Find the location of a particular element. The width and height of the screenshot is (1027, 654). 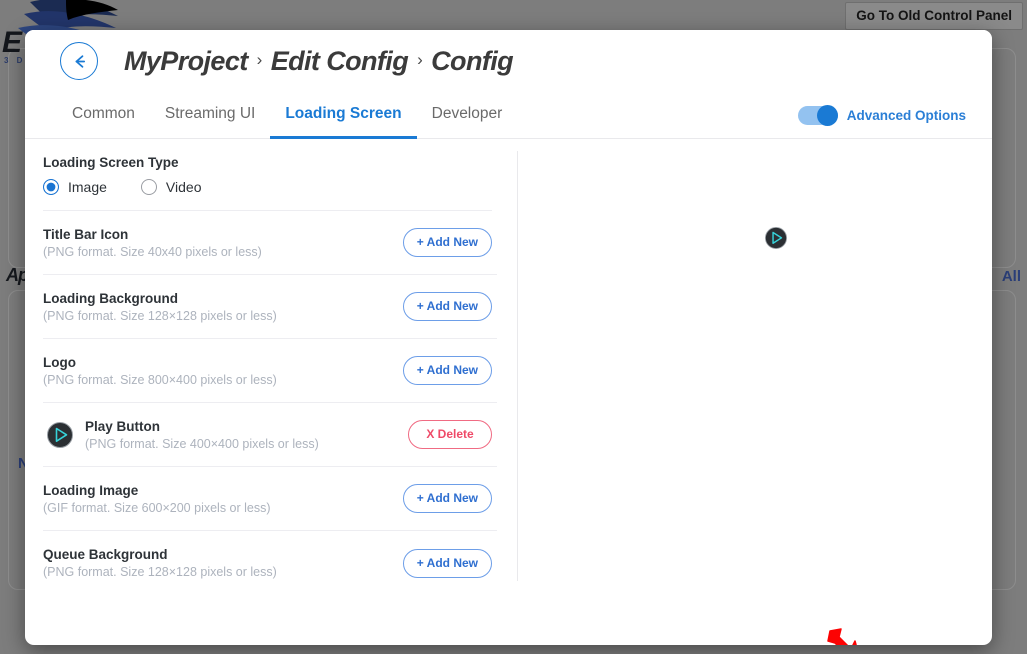

radio-selected-icon is located at coordinates (51, 187).